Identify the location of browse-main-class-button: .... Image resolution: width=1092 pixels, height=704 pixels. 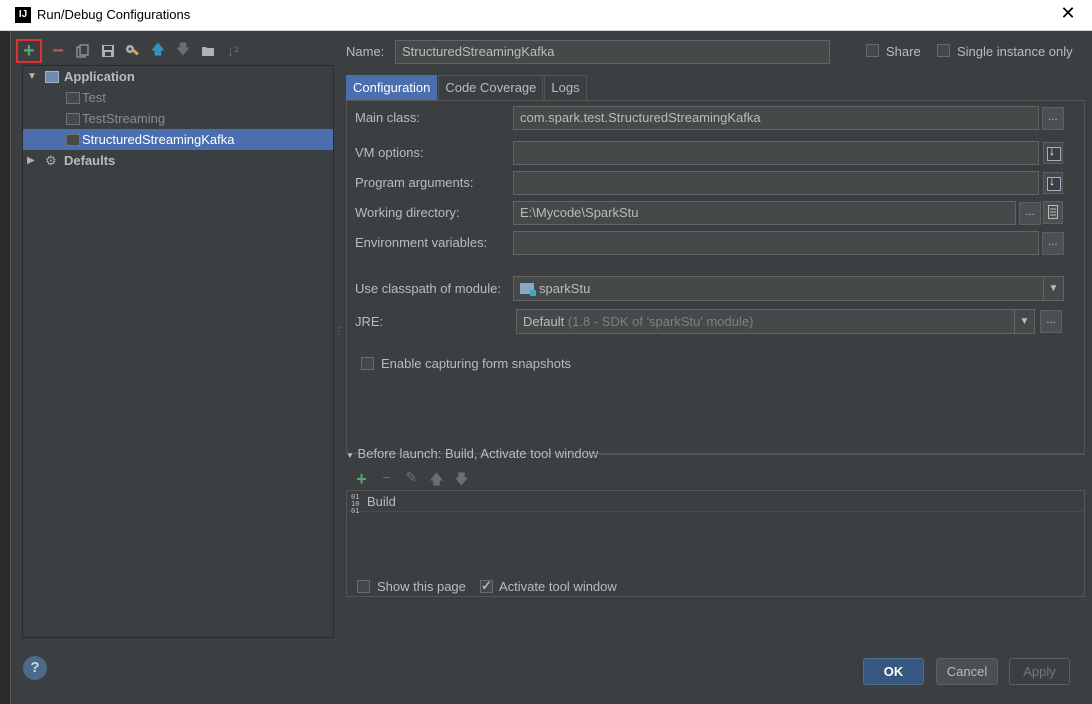
(1053, 118).